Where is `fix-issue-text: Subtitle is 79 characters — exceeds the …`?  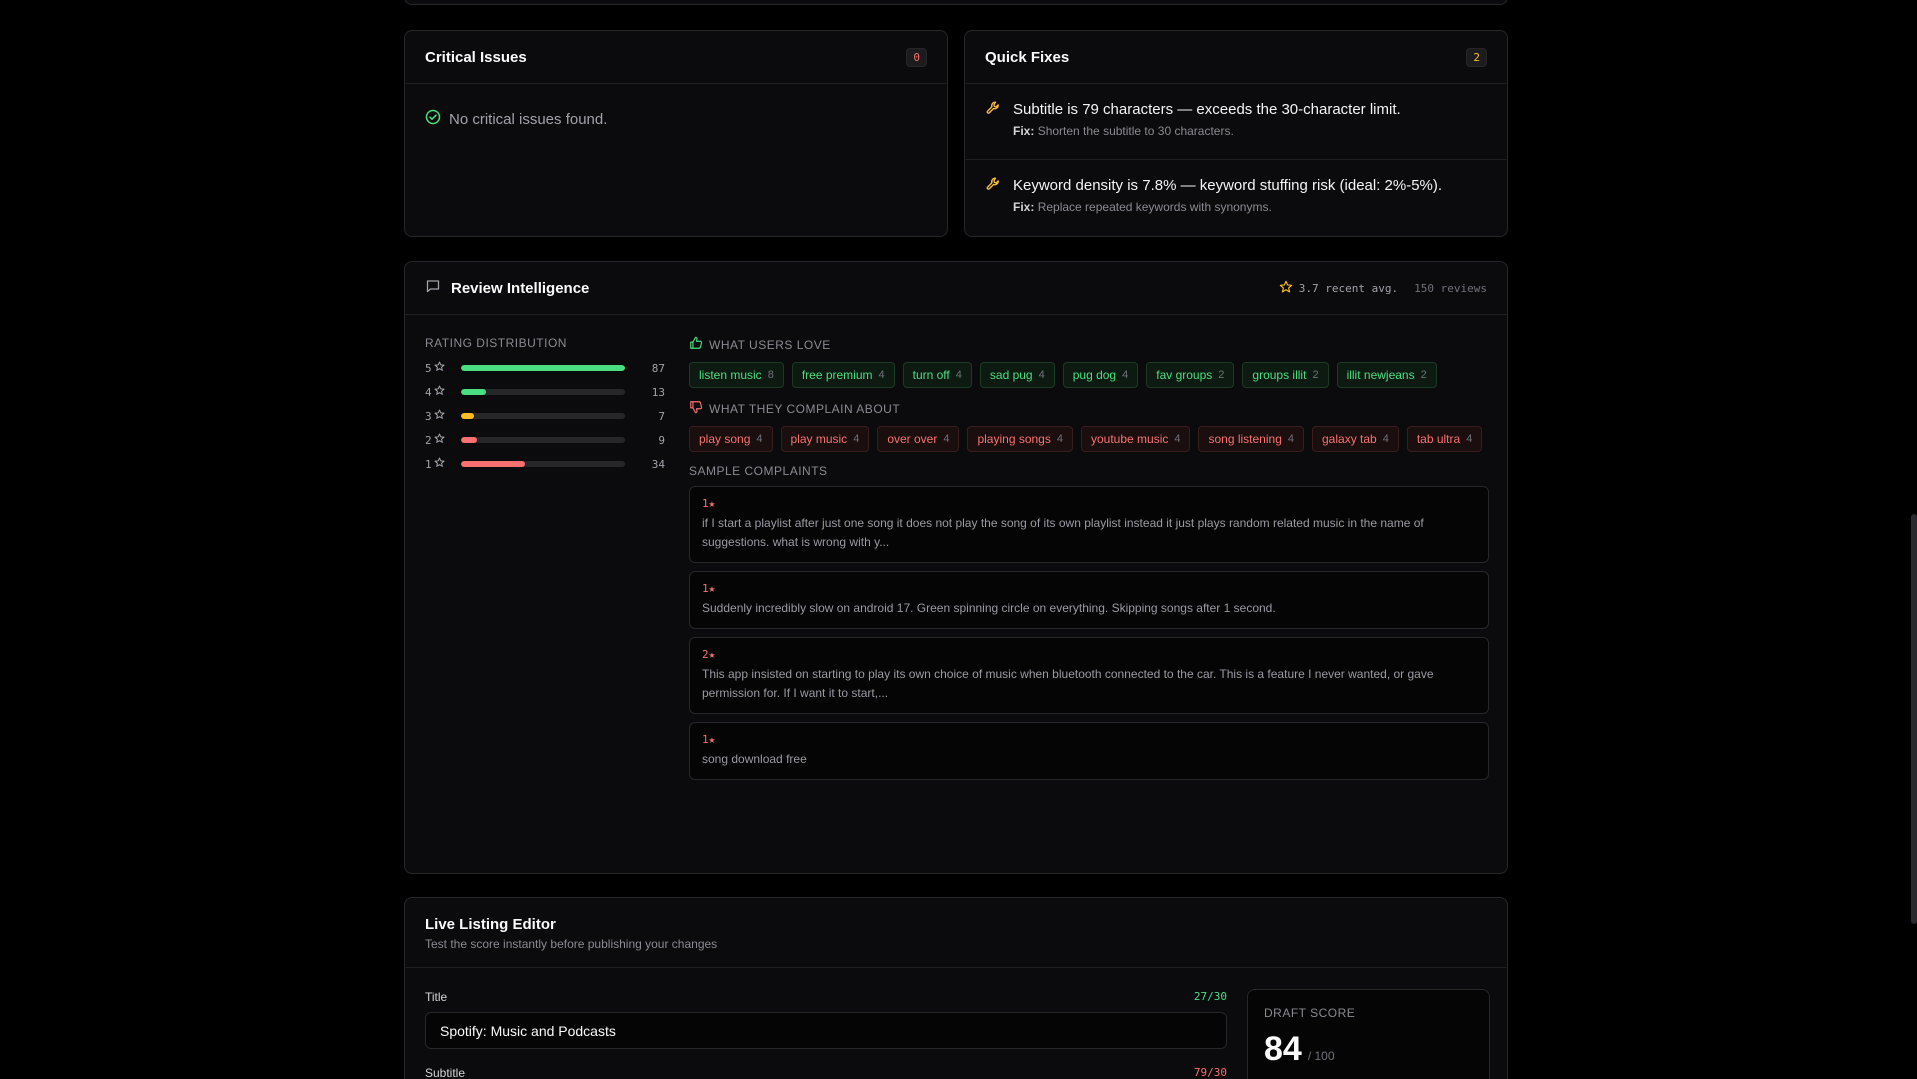 fix-issue-text: Subtitle is 79 characters — exceeds the … is located at coordinates (1207, 109).